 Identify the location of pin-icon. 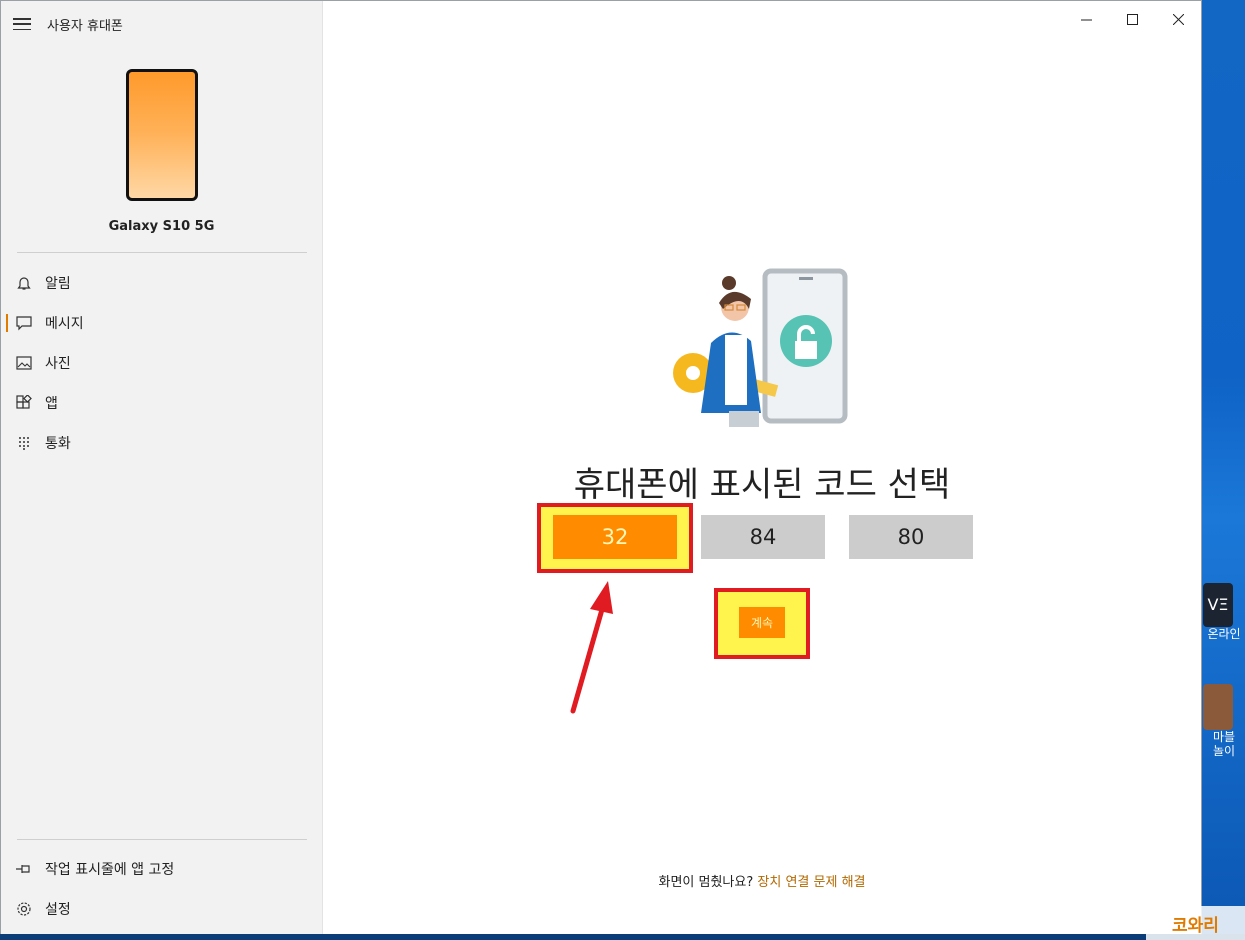
(24, 869).